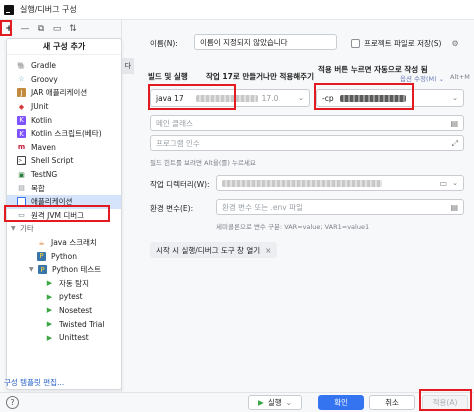 The image size is (474, 412). I want to click on args-hint: 필드 힌트를 보려면 Alt을(를) 누르세요, so click(203, 163).